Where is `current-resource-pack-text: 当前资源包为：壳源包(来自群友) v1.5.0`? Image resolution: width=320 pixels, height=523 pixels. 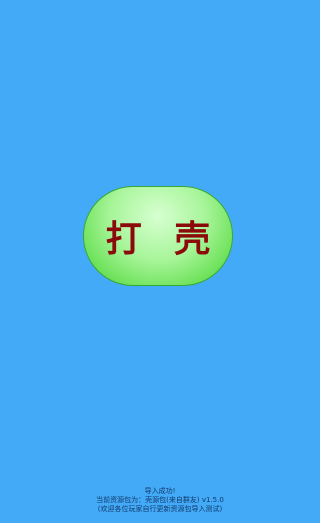
current-resource-pack-text: 当前资源包为：壳源包(来自群友) v1.5.0 is located at coordinates (160, 500).